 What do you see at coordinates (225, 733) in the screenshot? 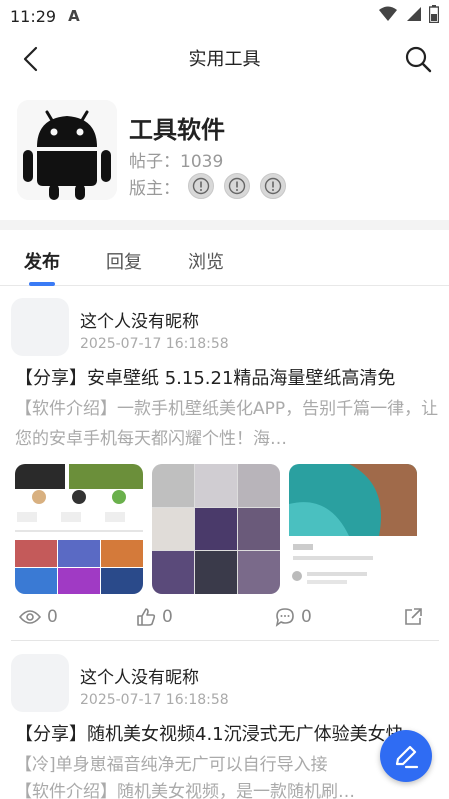
I see `post-title: 【分享】随机美女视频4.1沉浸式无广体验美女快` at bounding box center [225, 733].